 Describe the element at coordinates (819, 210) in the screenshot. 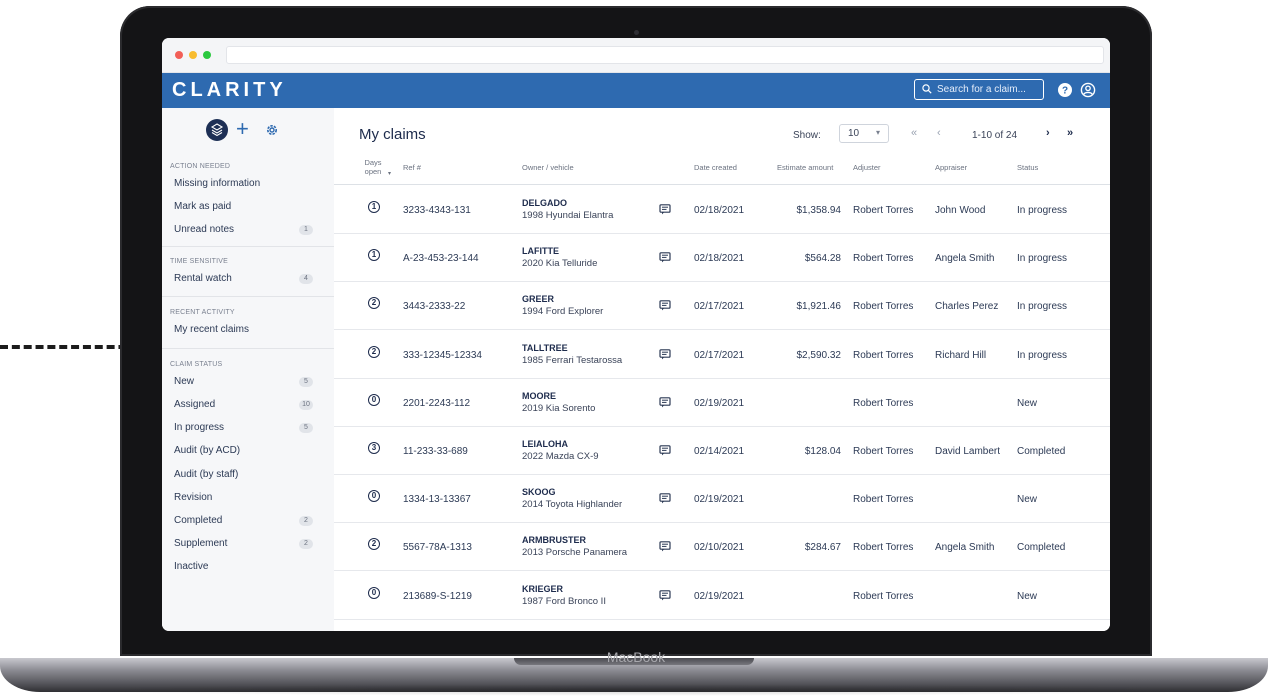

I see `estimate-amount: $1,358.94` at that location.